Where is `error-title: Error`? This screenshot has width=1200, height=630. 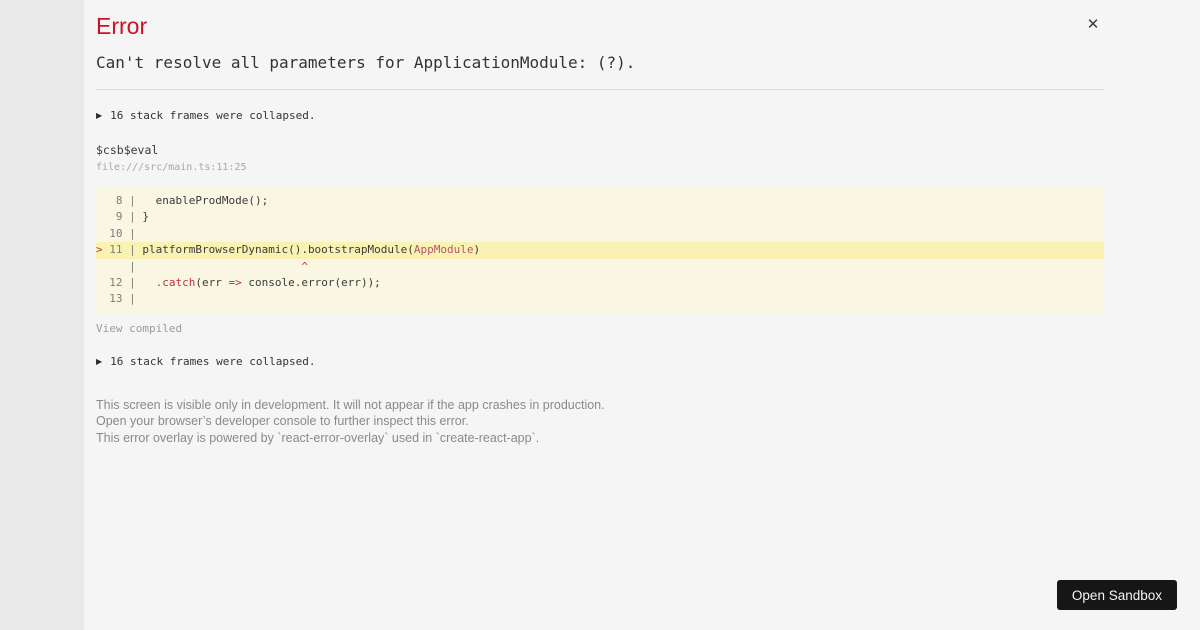
error-title: Error is located at coordinates (122, 26).